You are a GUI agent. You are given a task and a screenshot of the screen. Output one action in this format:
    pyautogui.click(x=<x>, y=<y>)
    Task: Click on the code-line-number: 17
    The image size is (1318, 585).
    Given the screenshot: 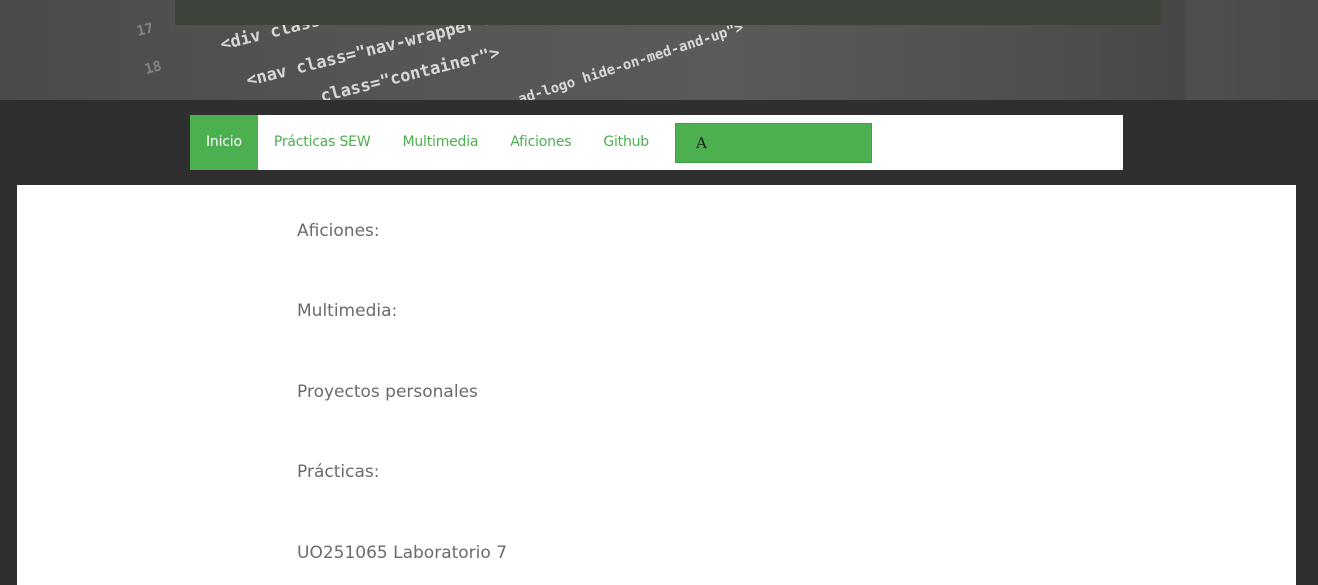 What is the action you would take?
    pyautogui.click(x=145, y=30)
    